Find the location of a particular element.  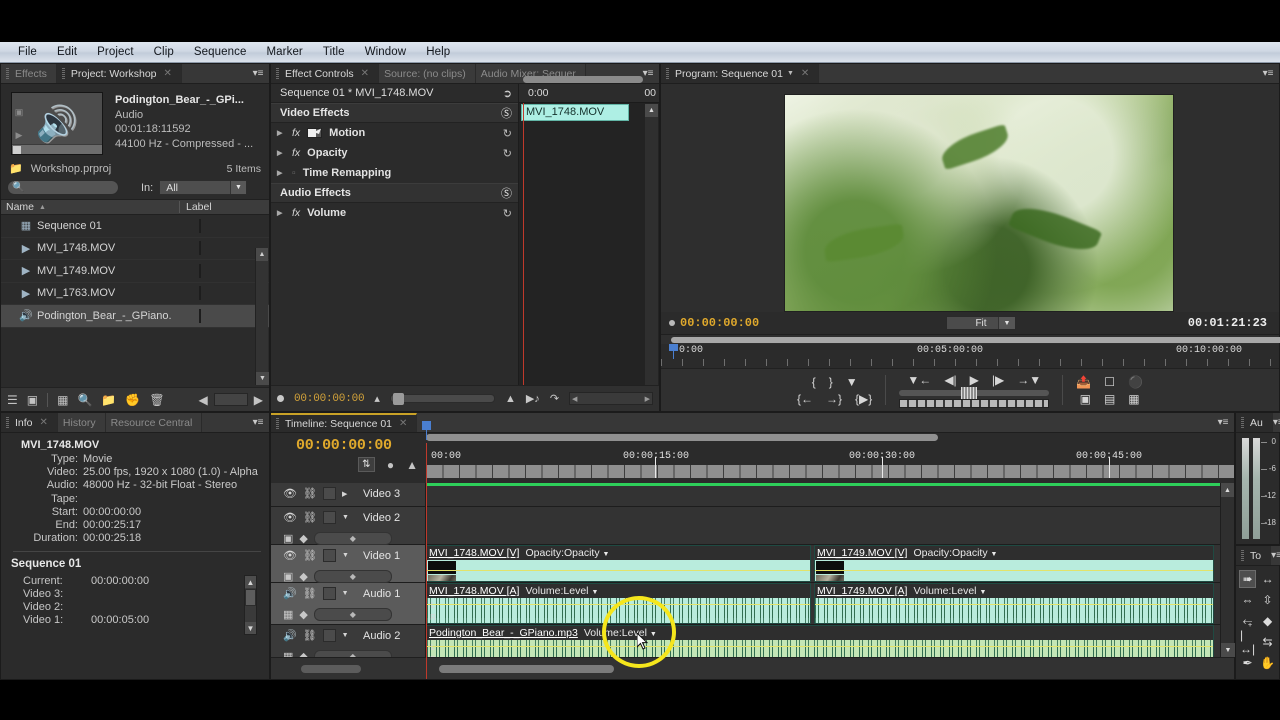

set-marker-icon: ▼ is located at coordinates (852, 382).